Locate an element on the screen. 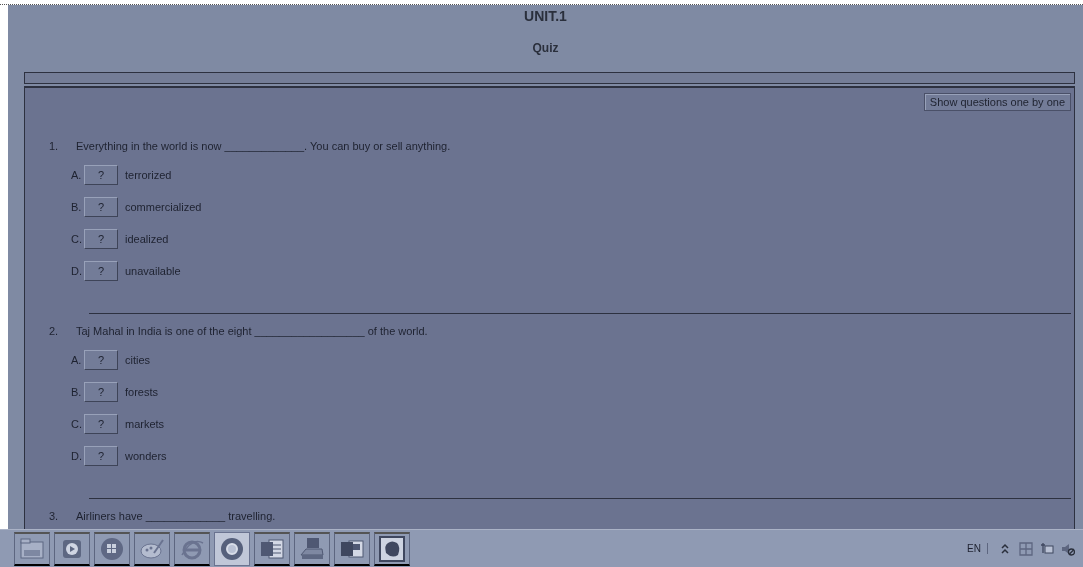 This screenshot has width=1083, height=567. question-number: 1. is located at coordinates (54, 146).